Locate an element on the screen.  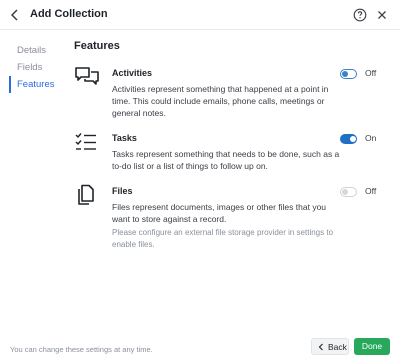
nav-item-details: Details is located at coordinates (37, 50).